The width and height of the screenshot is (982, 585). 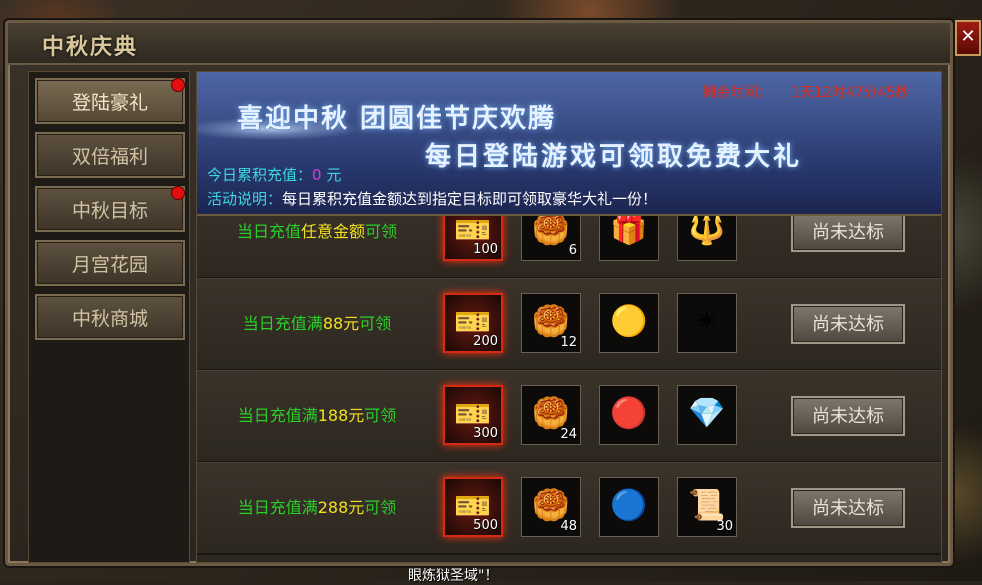 I want to click on condition-amount: 任意金额, so click(x=332, y=231).